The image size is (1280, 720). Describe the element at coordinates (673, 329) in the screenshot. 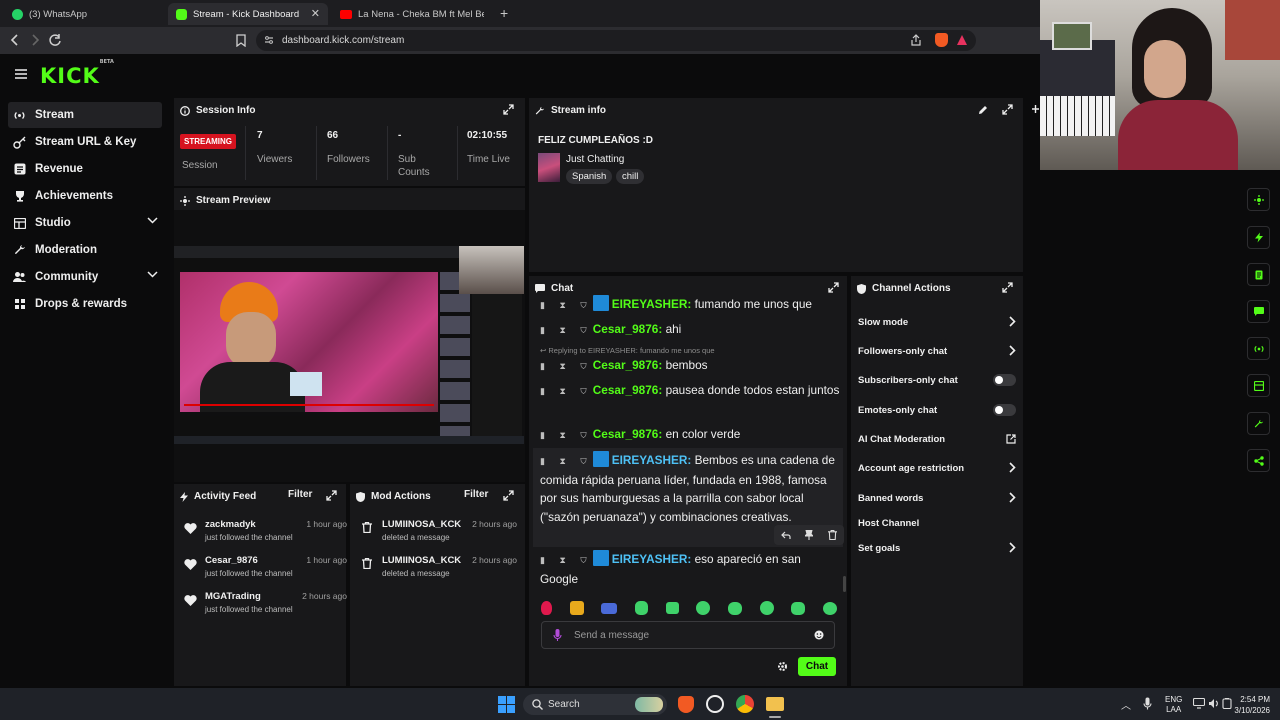

I see `chat-text: ahi` at that location.